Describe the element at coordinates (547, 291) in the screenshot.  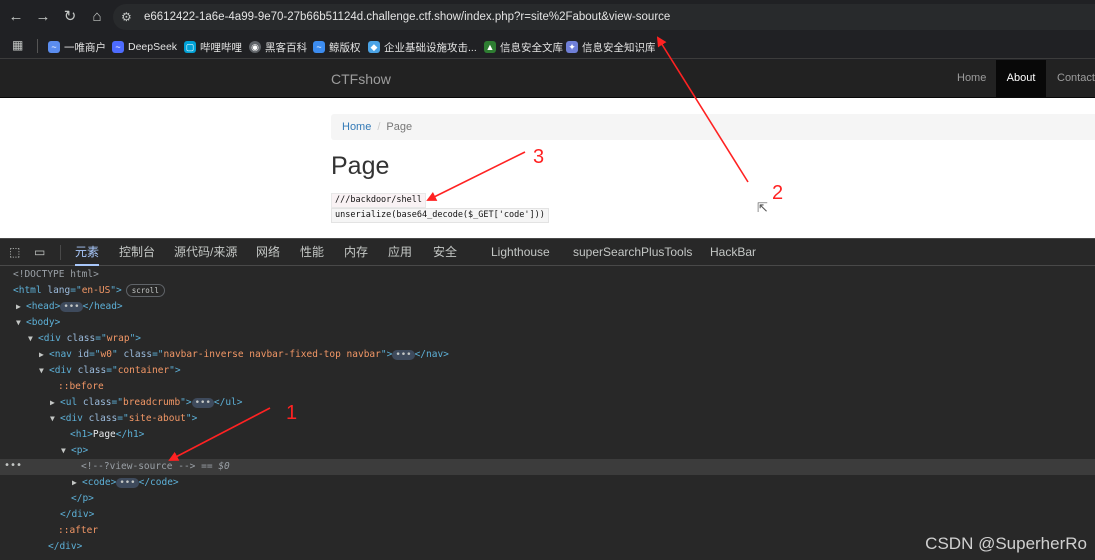
I see `dom-node: <html lang="en-US"> scroll` at that location.